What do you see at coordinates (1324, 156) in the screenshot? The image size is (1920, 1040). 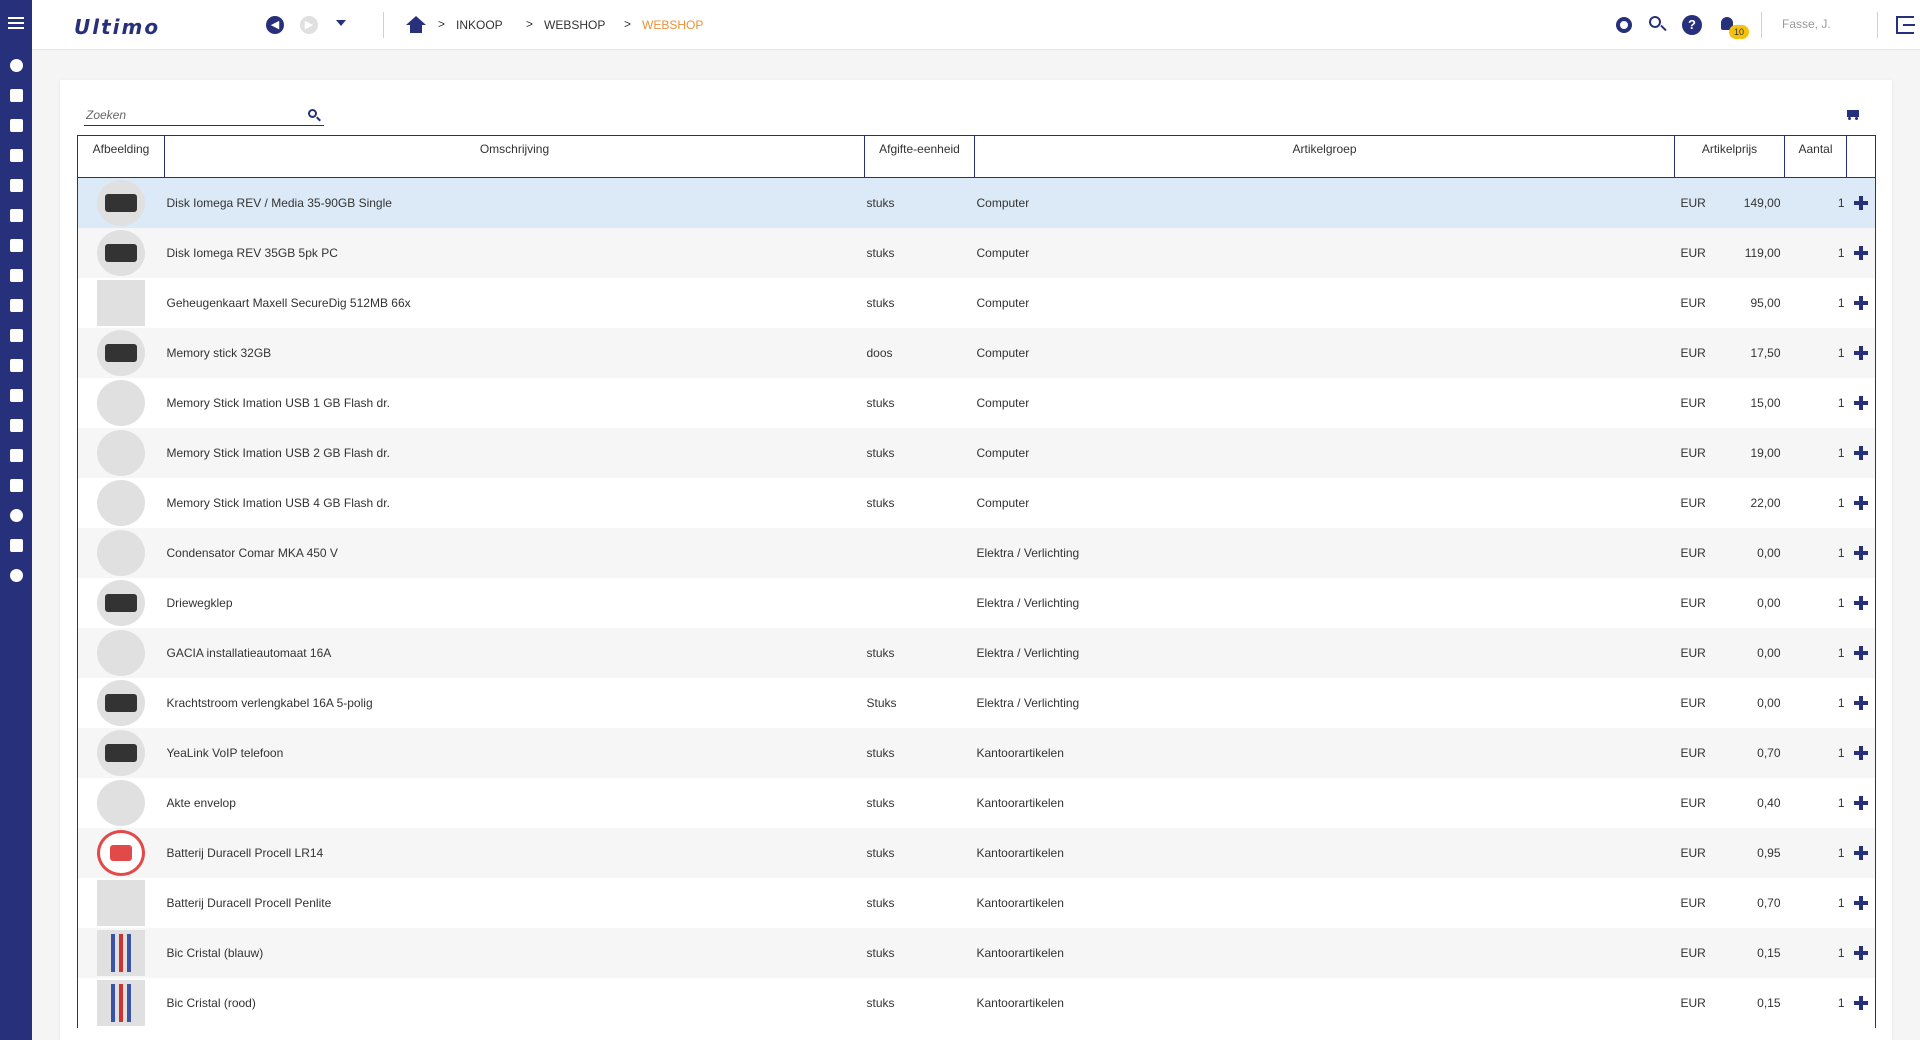 I see `column-header-artikelgroep: Artikelgroep` at bounding box center [1324, 156].